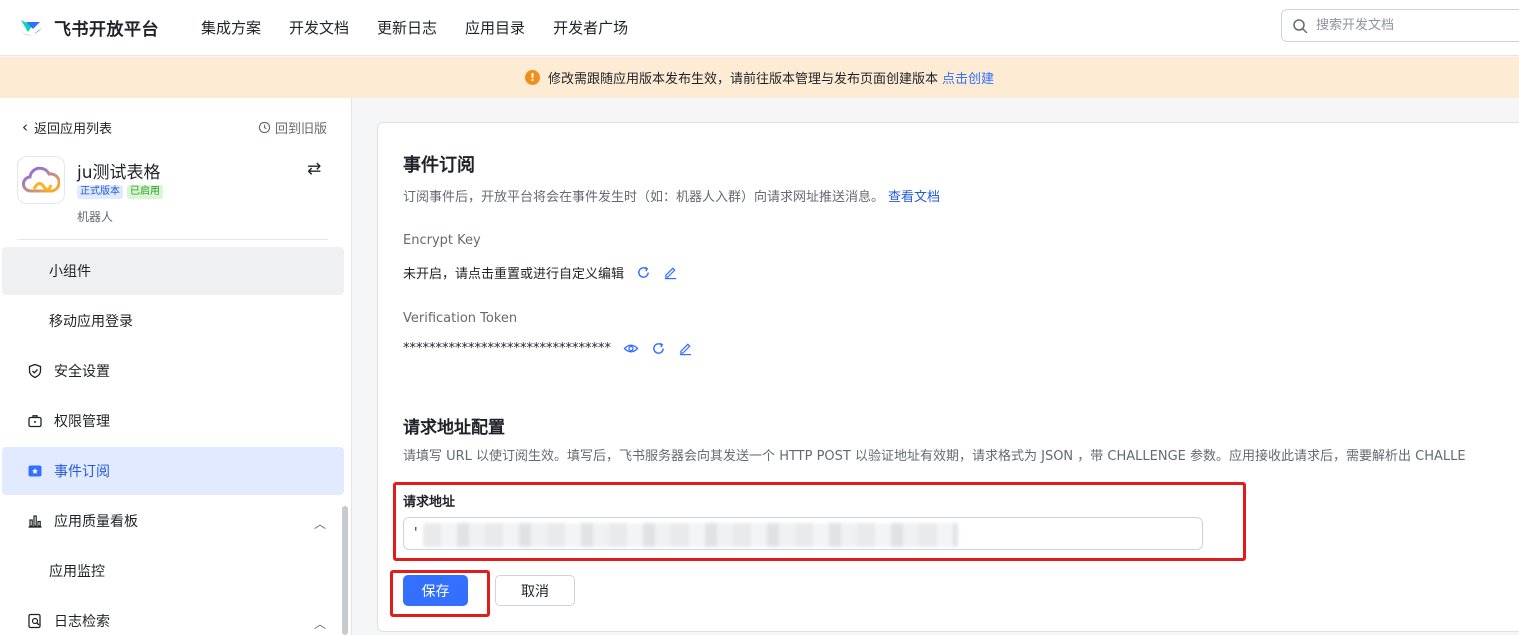  What do you see at coordinates (454, 428) in the screenshot?
I see `url-section-title: 请求地址配置` at bounding box center [454, 428].